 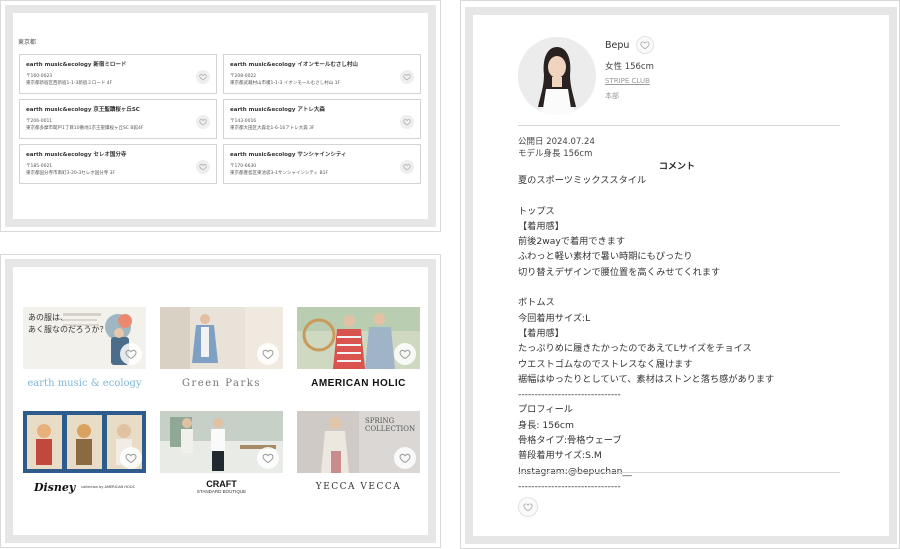 What do you see at coordinates (272, 128) in the screenshot?
I see `store-address: 東京都大田区大森北1-6-16アトレ大森 3F` at bounding box center [272, 128].